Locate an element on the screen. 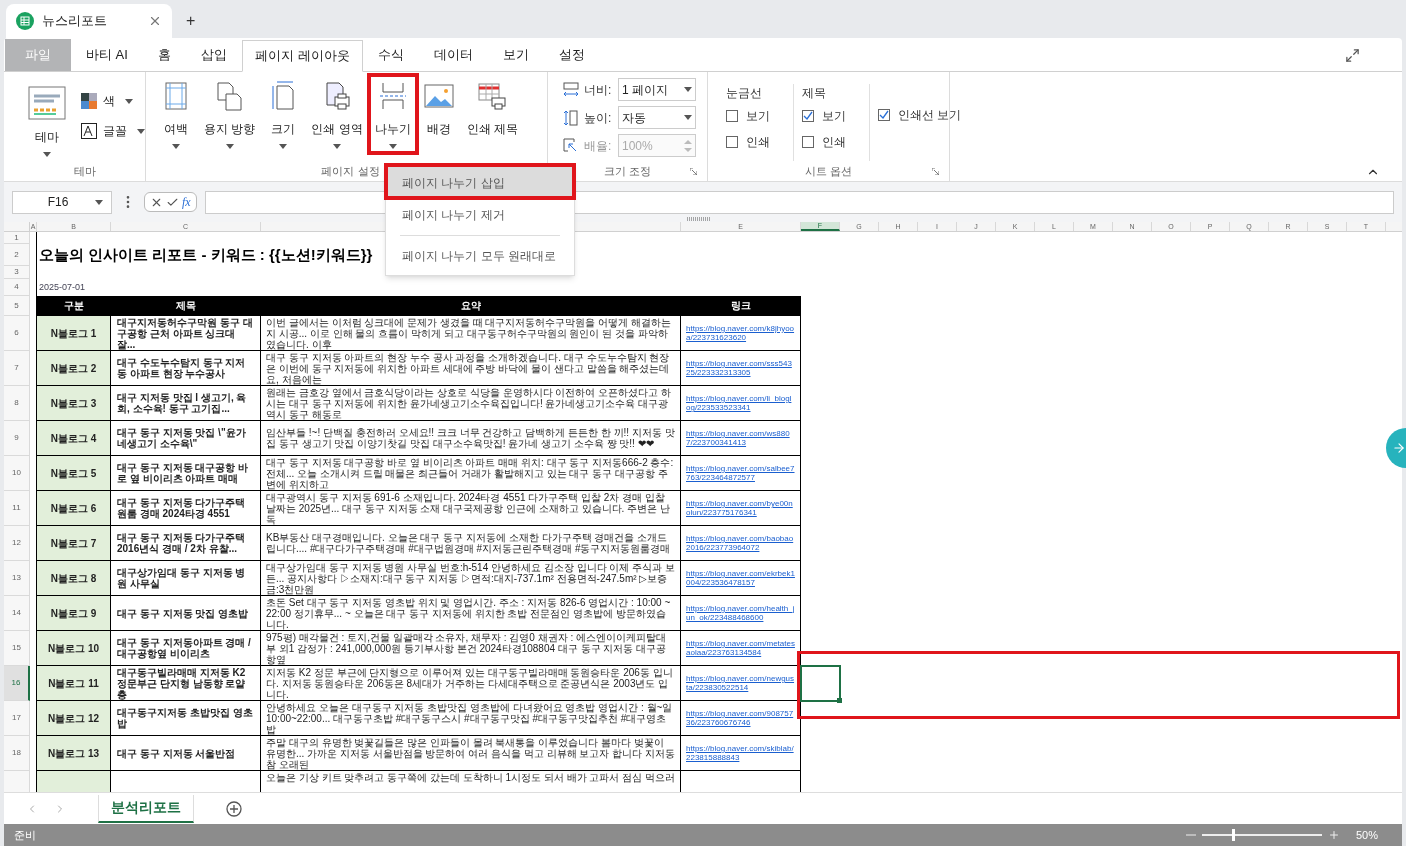 This screenshot has width=1406, height=846. row-header: 2 is located at coordinates (17, 255).